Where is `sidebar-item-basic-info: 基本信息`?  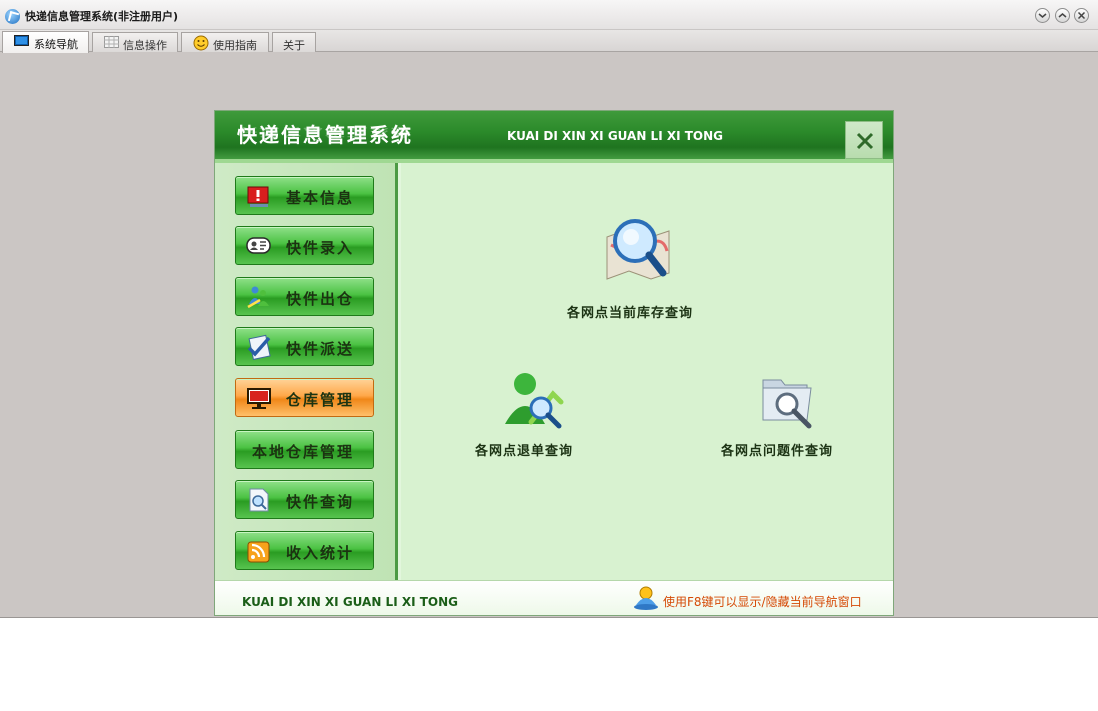
sidebar-item-basic-info: 基本信息 is located at coordinates (304, 195).